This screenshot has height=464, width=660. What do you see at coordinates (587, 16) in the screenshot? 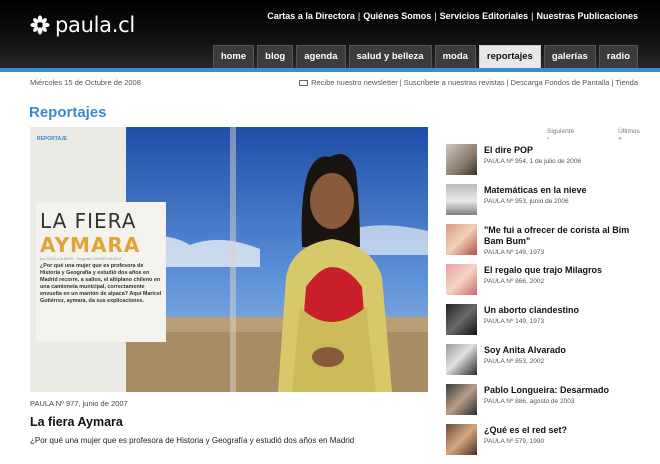
I see `link-publicaciones: Nuestras Publicaciones` at bounding box center [587, 16].